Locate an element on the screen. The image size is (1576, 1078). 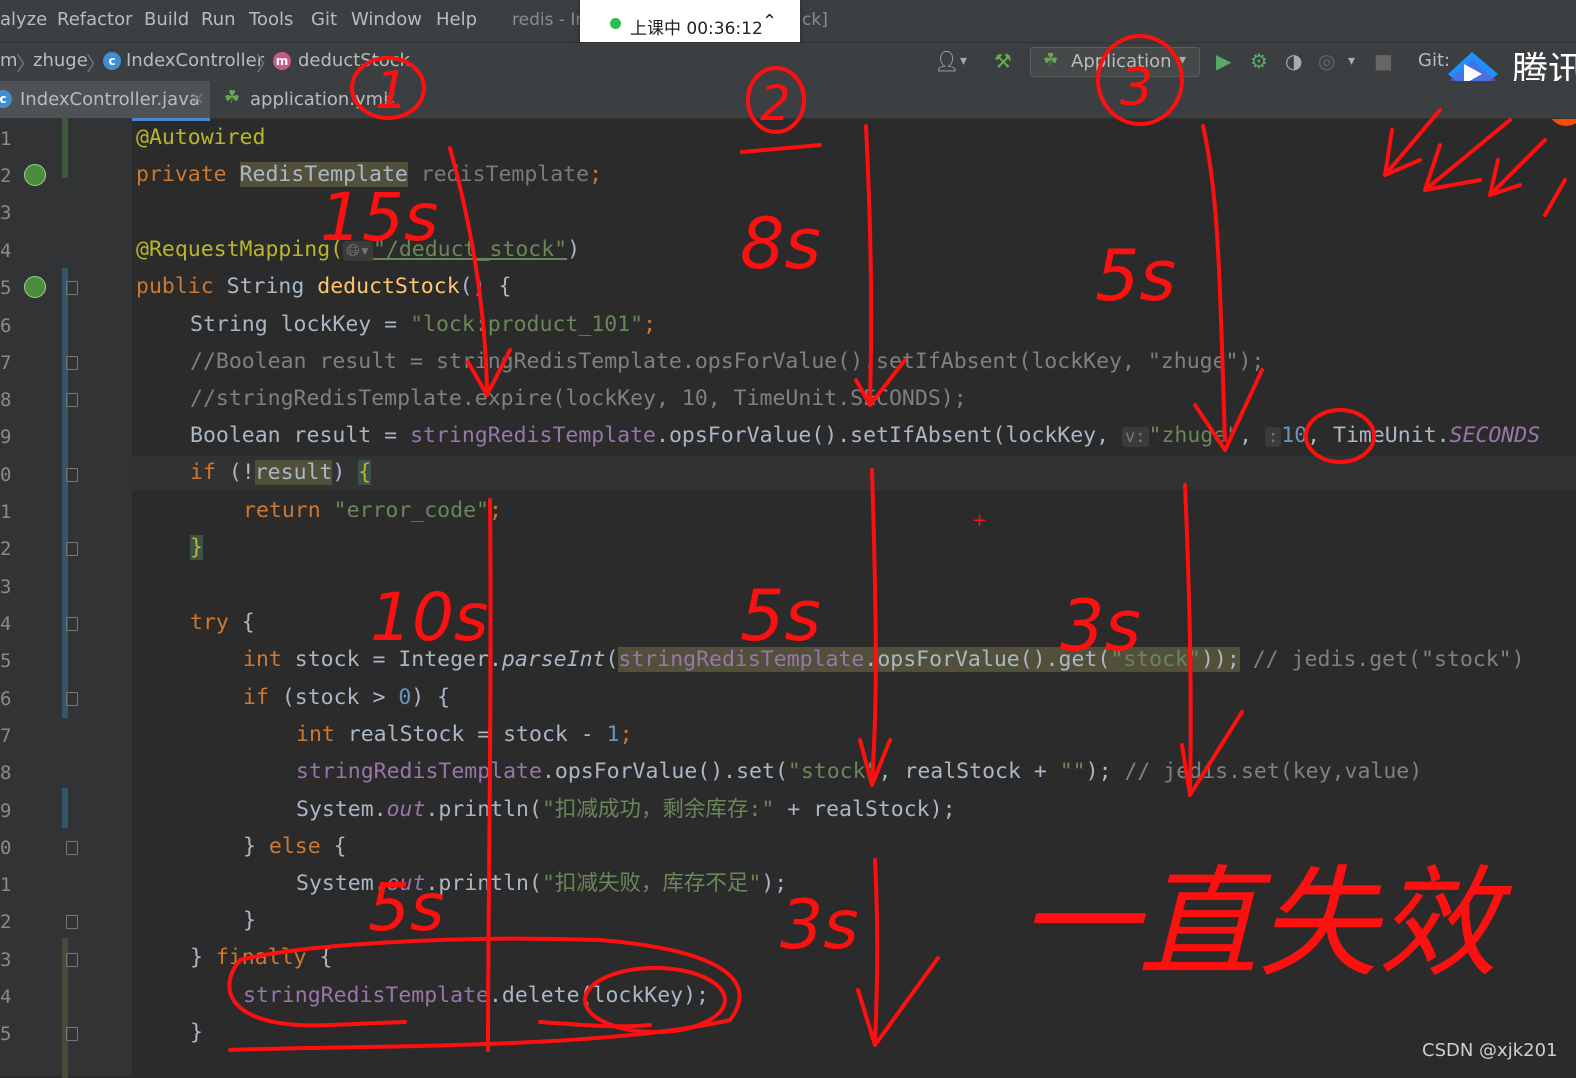
code-token: .opsForValue().setIfAbsent(lockKey, is located at coordinates (889, 435).